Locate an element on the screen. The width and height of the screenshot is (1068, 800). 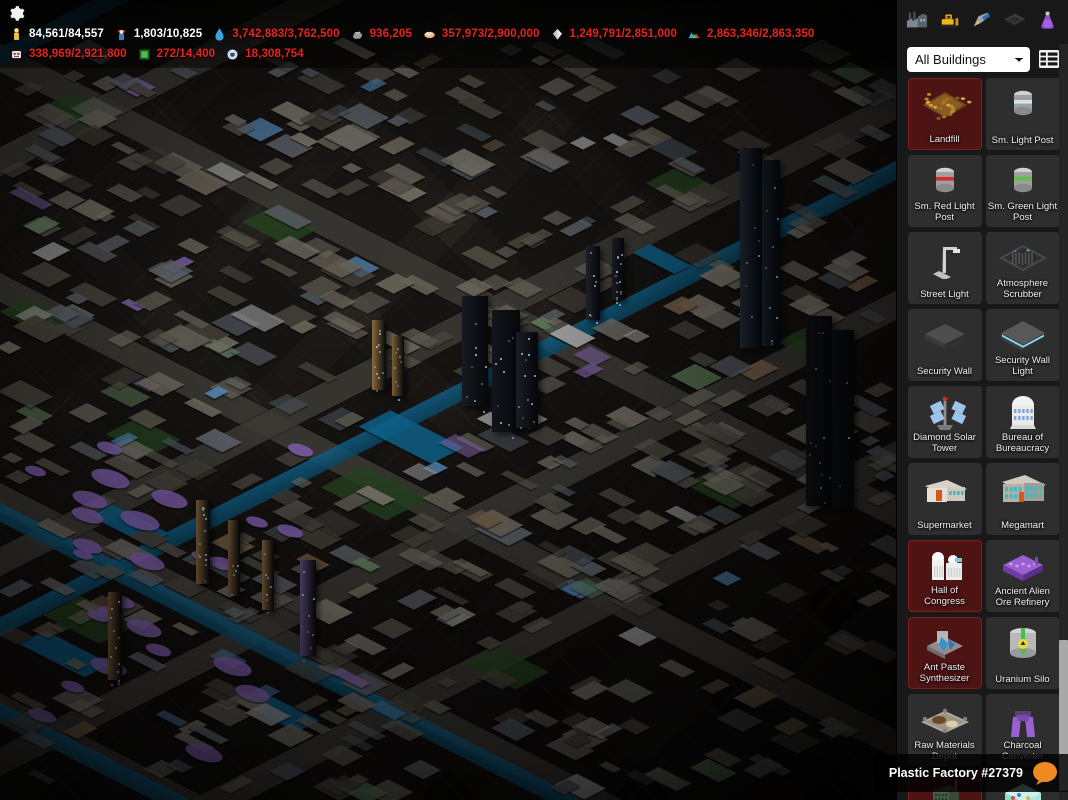
resource-robots: 338,969/2,921,800 is located at coordinates (68, 54).